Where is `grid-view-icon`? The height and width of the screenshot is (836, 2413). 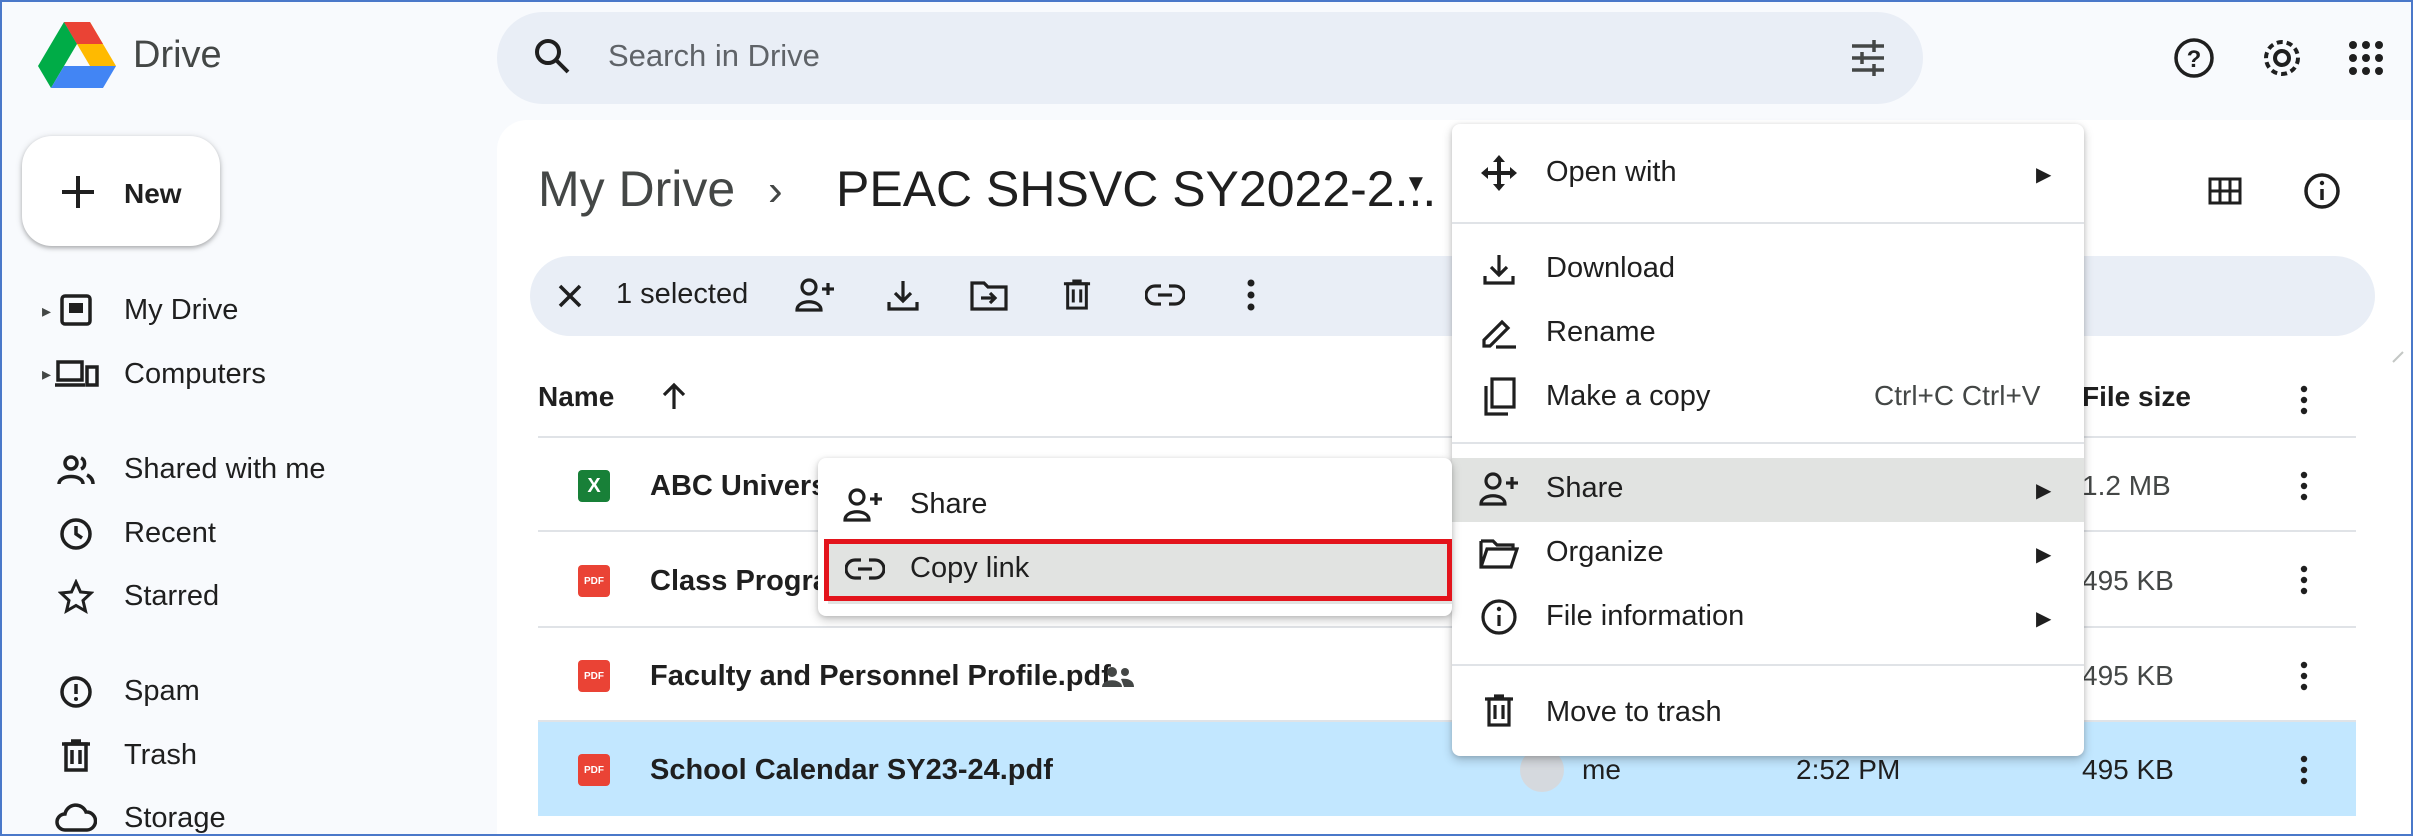
grid-view-icon is located at coordinates (2225, 191).